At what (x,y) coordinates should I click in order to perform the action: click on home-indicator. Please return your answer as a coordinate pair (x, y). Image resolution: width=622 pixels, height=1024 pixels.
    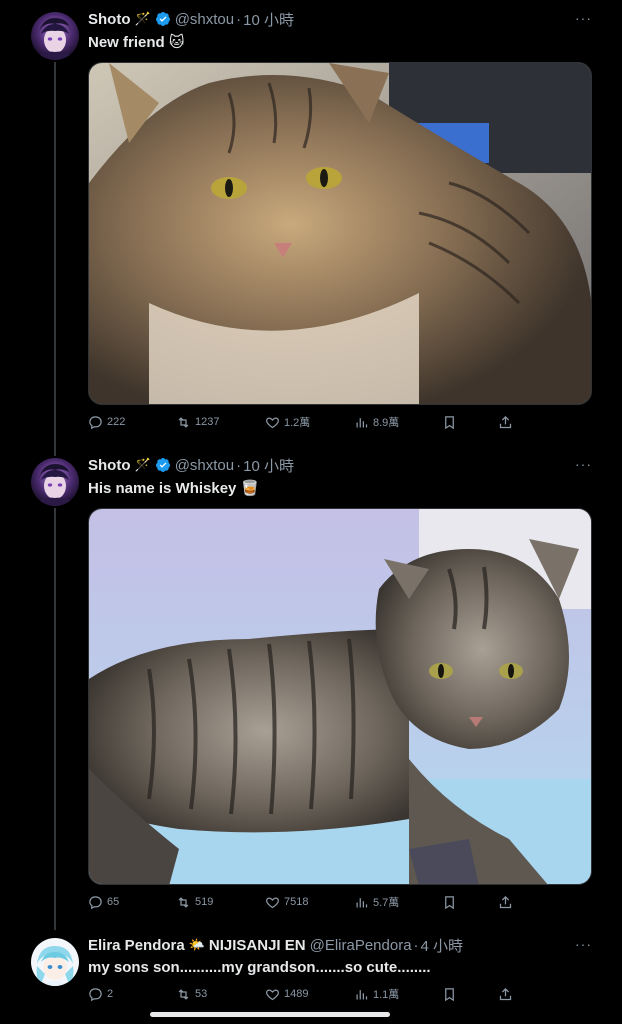
    Looking at the image, I should click on (270, 1014).